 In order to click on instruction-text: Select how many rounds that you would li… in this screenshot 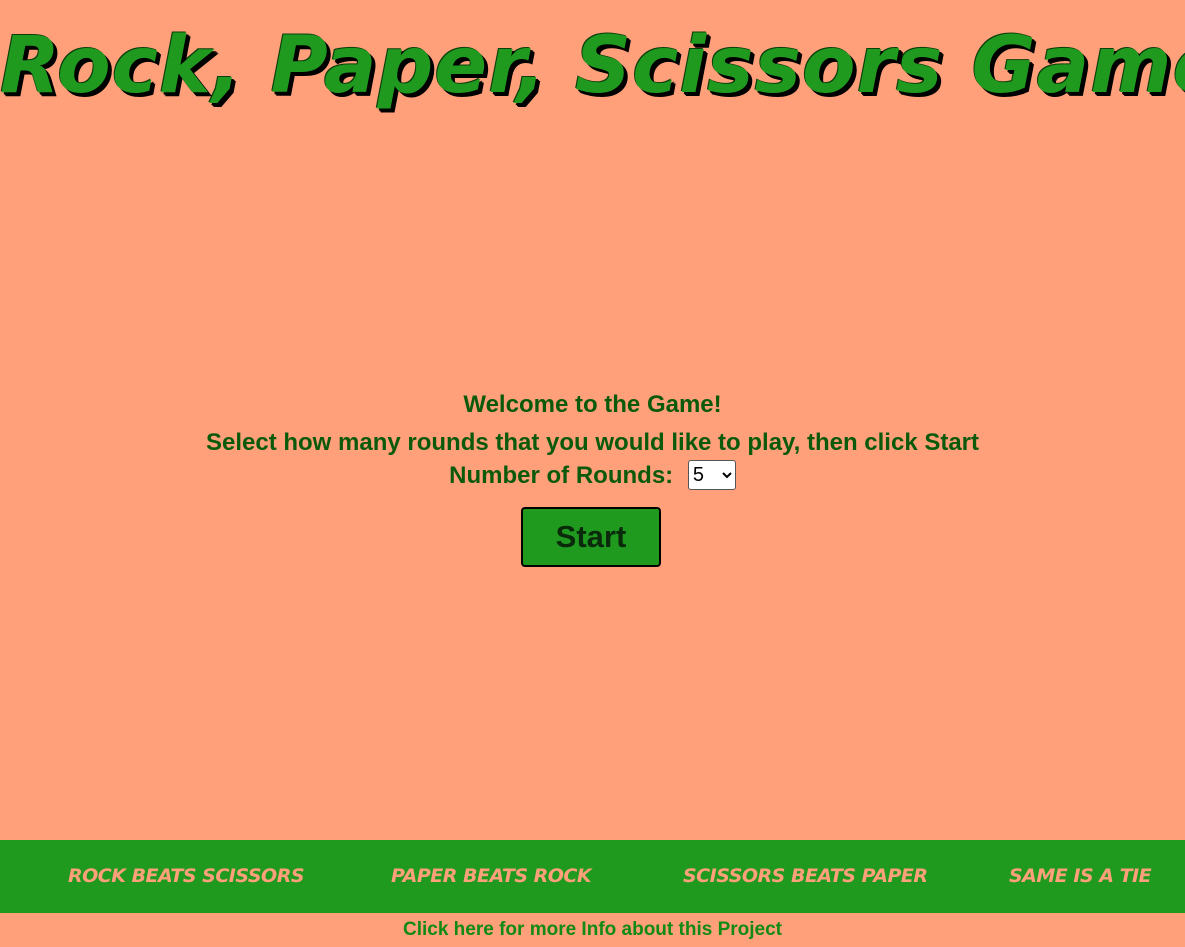, I will do `click(592, 442)`.